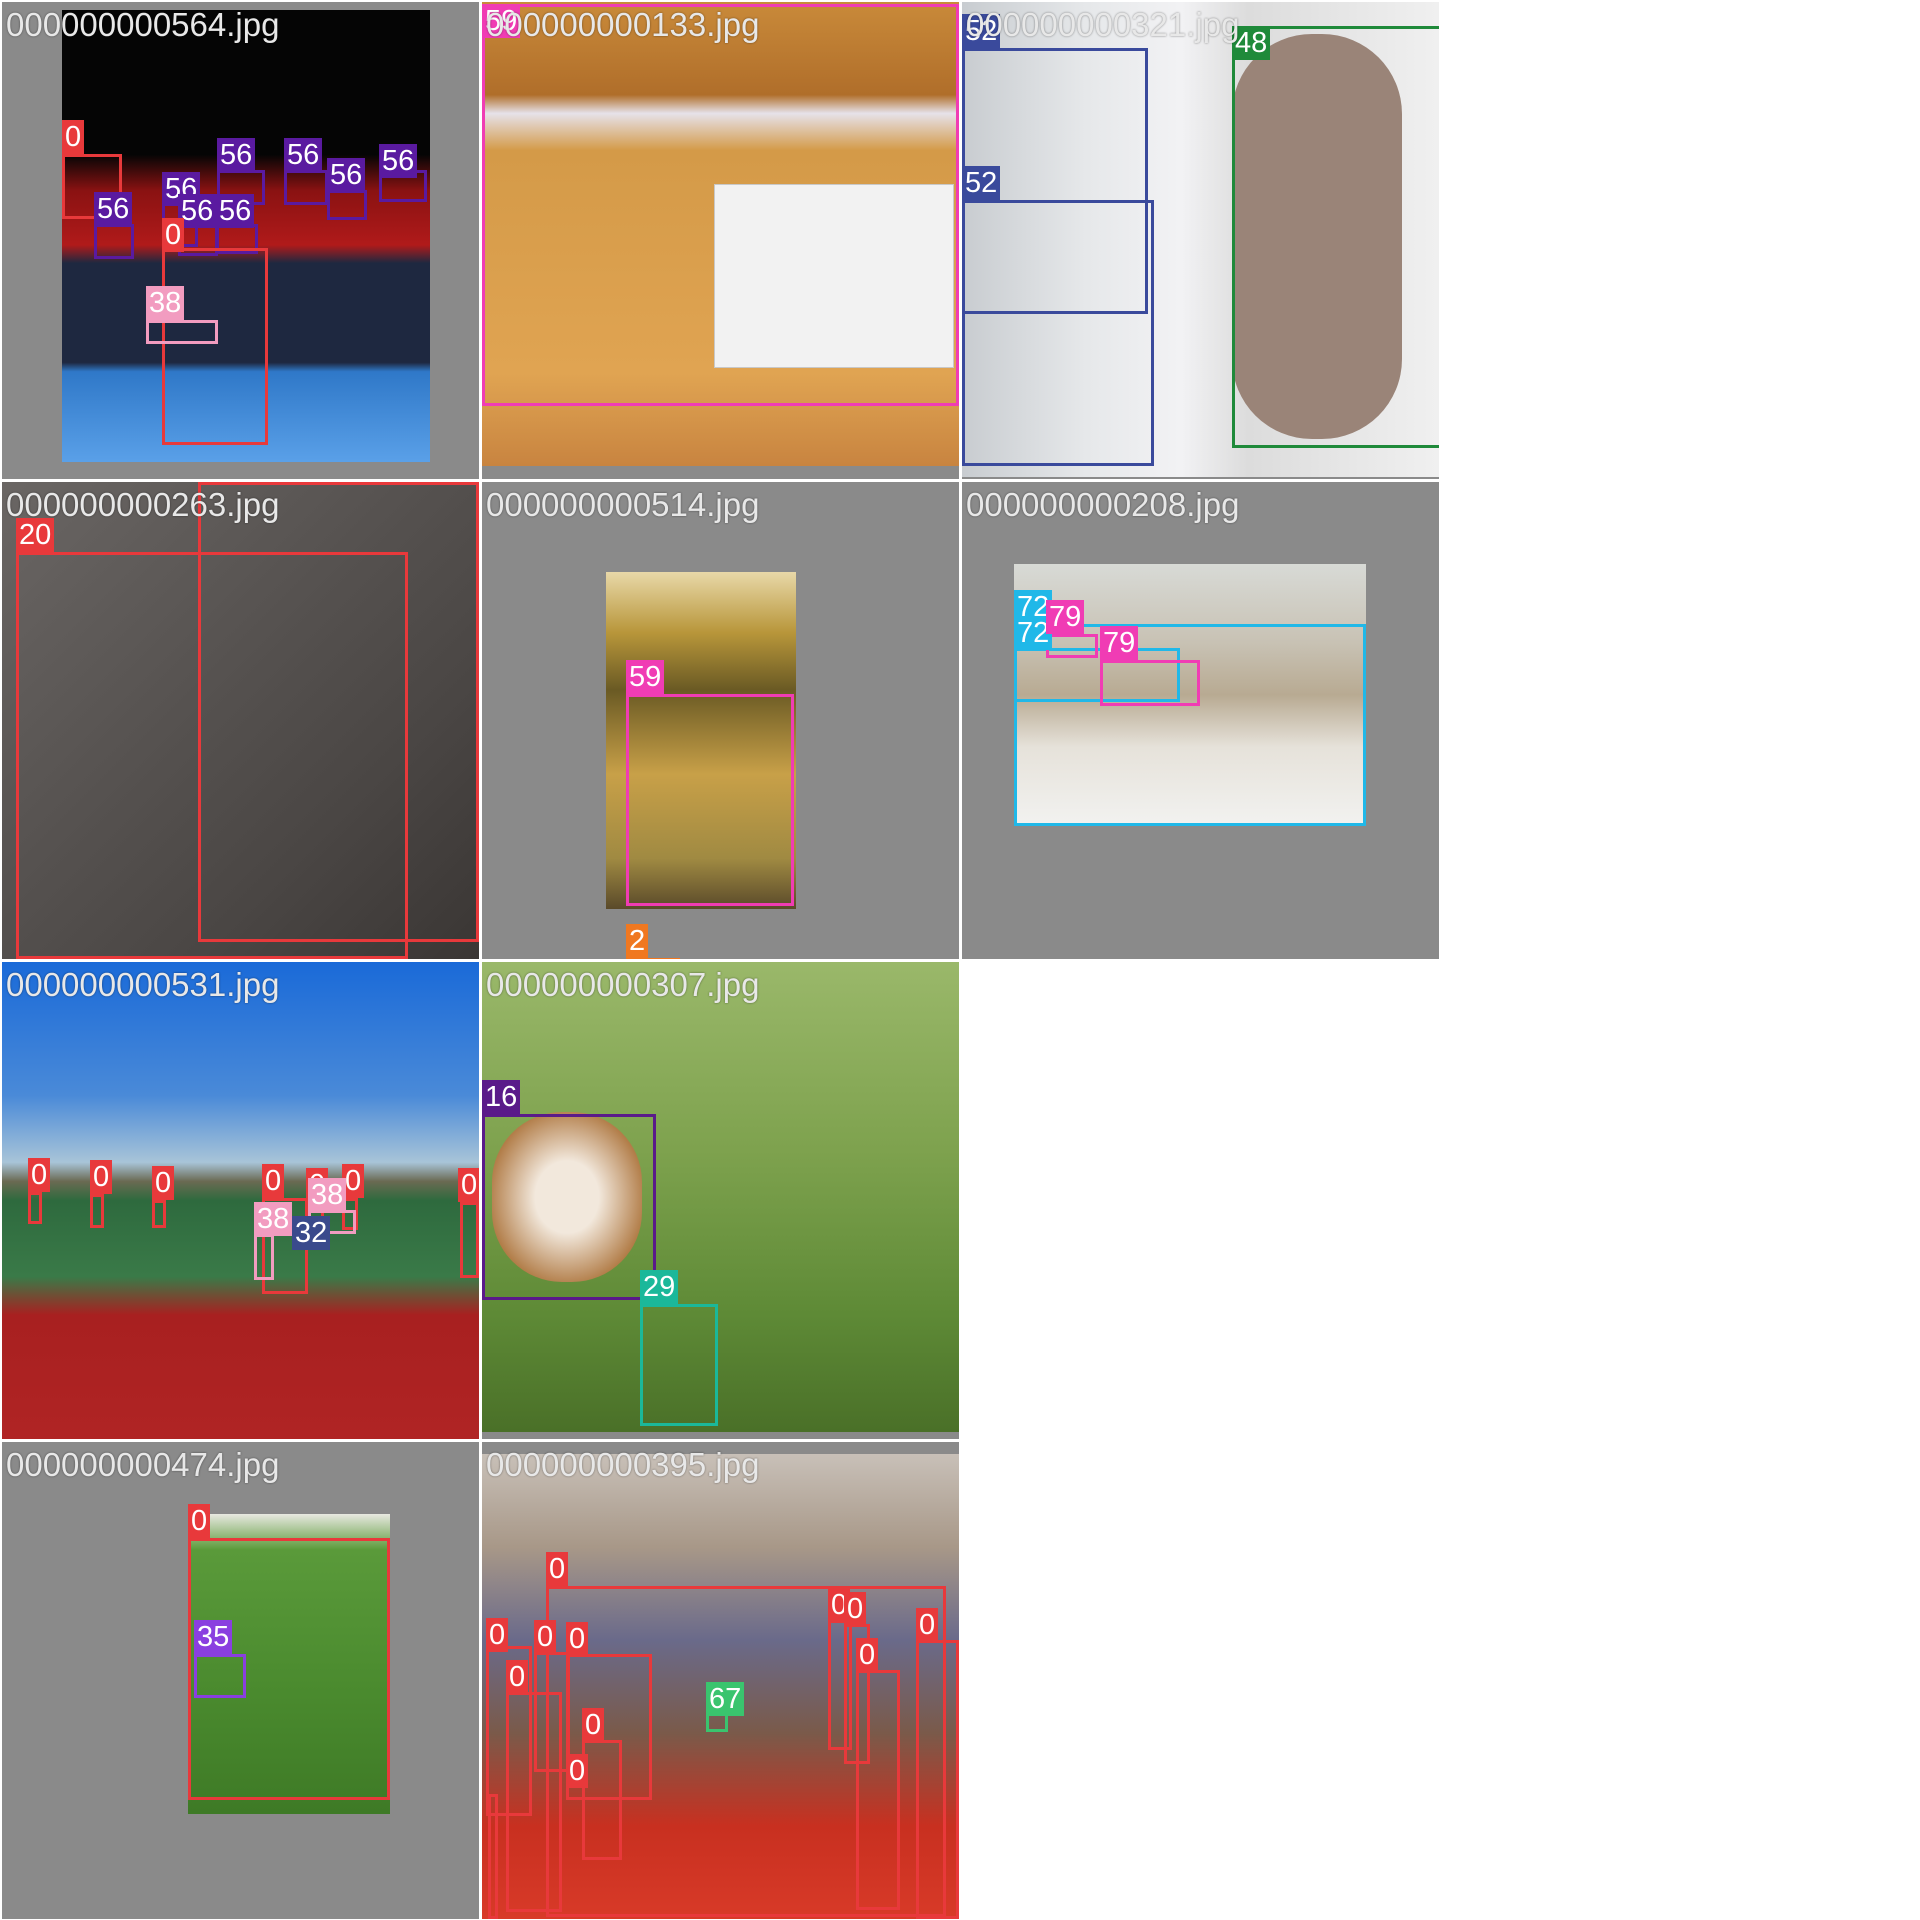 Image resolution: width=1920 pixels, height=1920 pixels. I want to click on mosaic-tile: 000000000514.jpg 59 2, so click(720, 720).